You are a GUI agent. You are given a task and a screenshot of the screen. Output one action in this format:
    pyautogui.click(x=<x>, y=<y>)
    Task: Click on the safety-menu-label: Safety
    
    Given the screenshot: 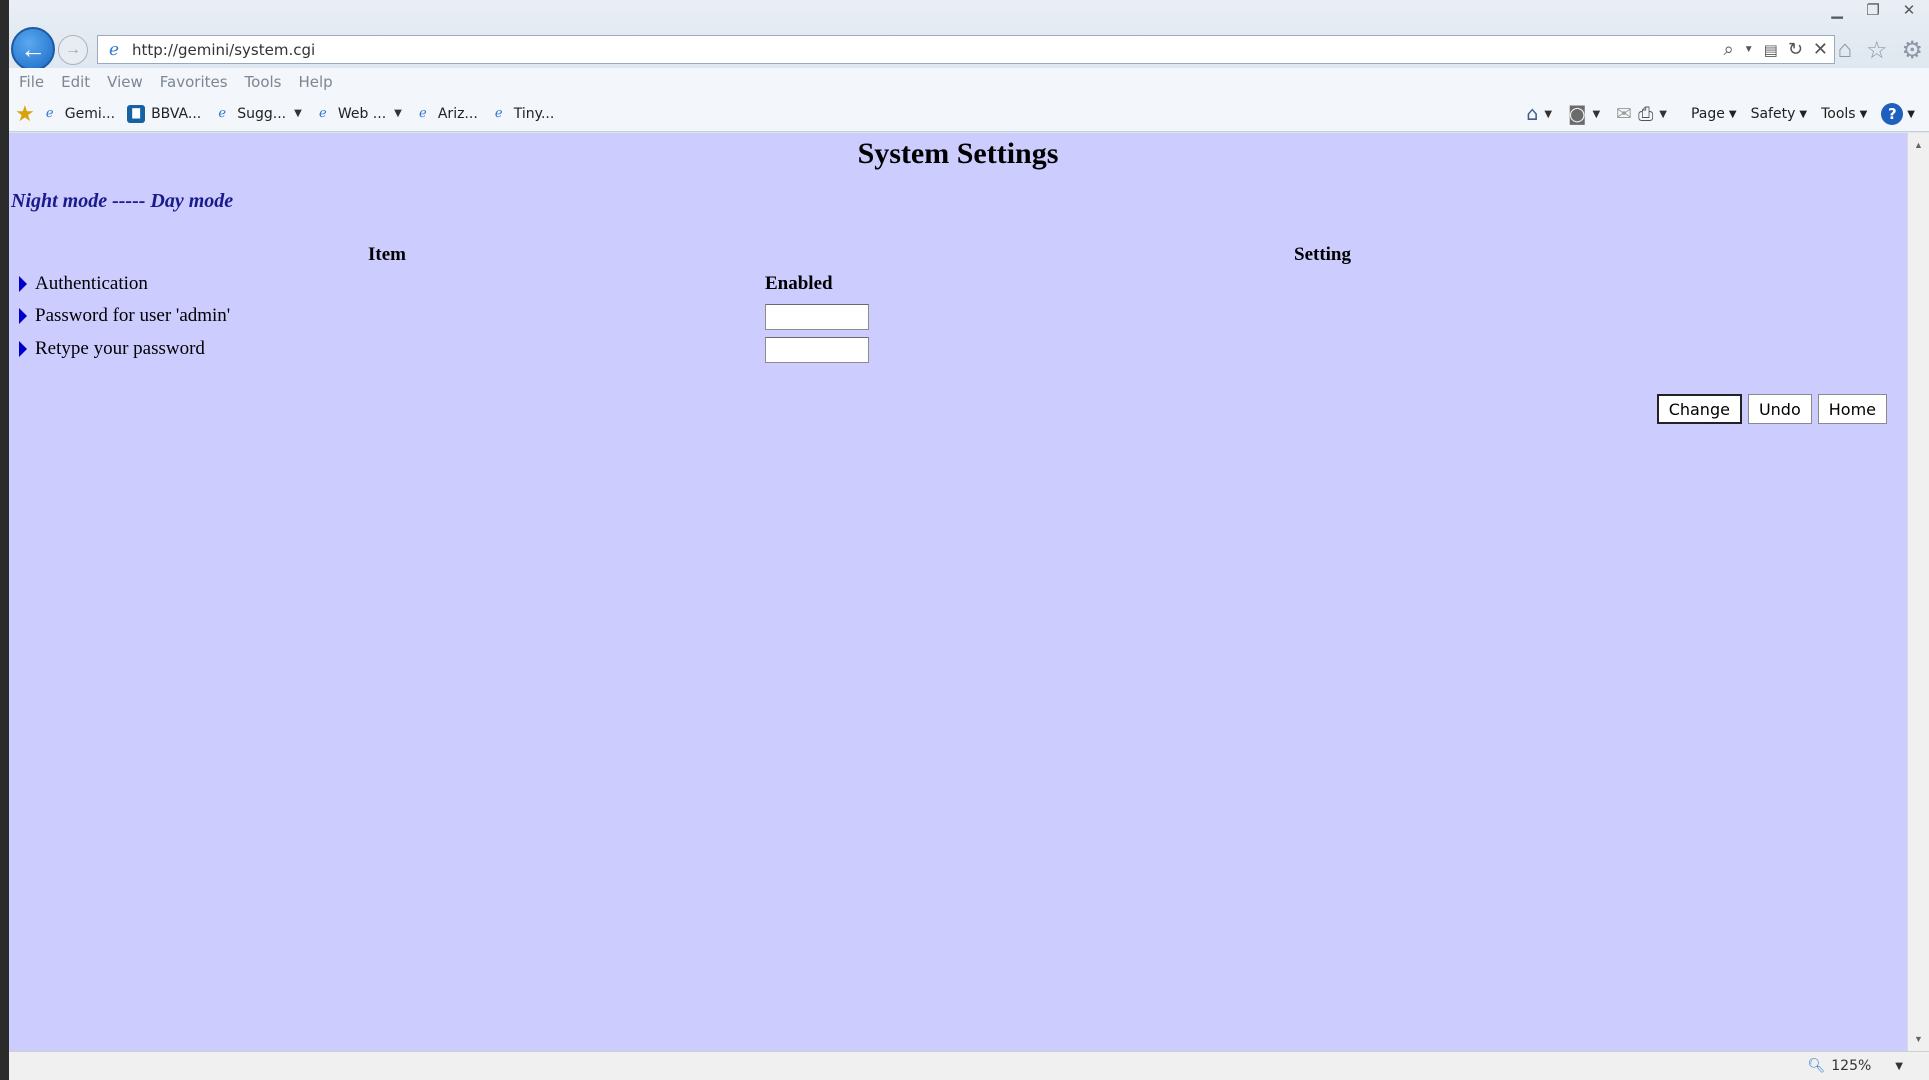 What is the action you would take?
    pyautogui.click(x=1773, y=114)
    